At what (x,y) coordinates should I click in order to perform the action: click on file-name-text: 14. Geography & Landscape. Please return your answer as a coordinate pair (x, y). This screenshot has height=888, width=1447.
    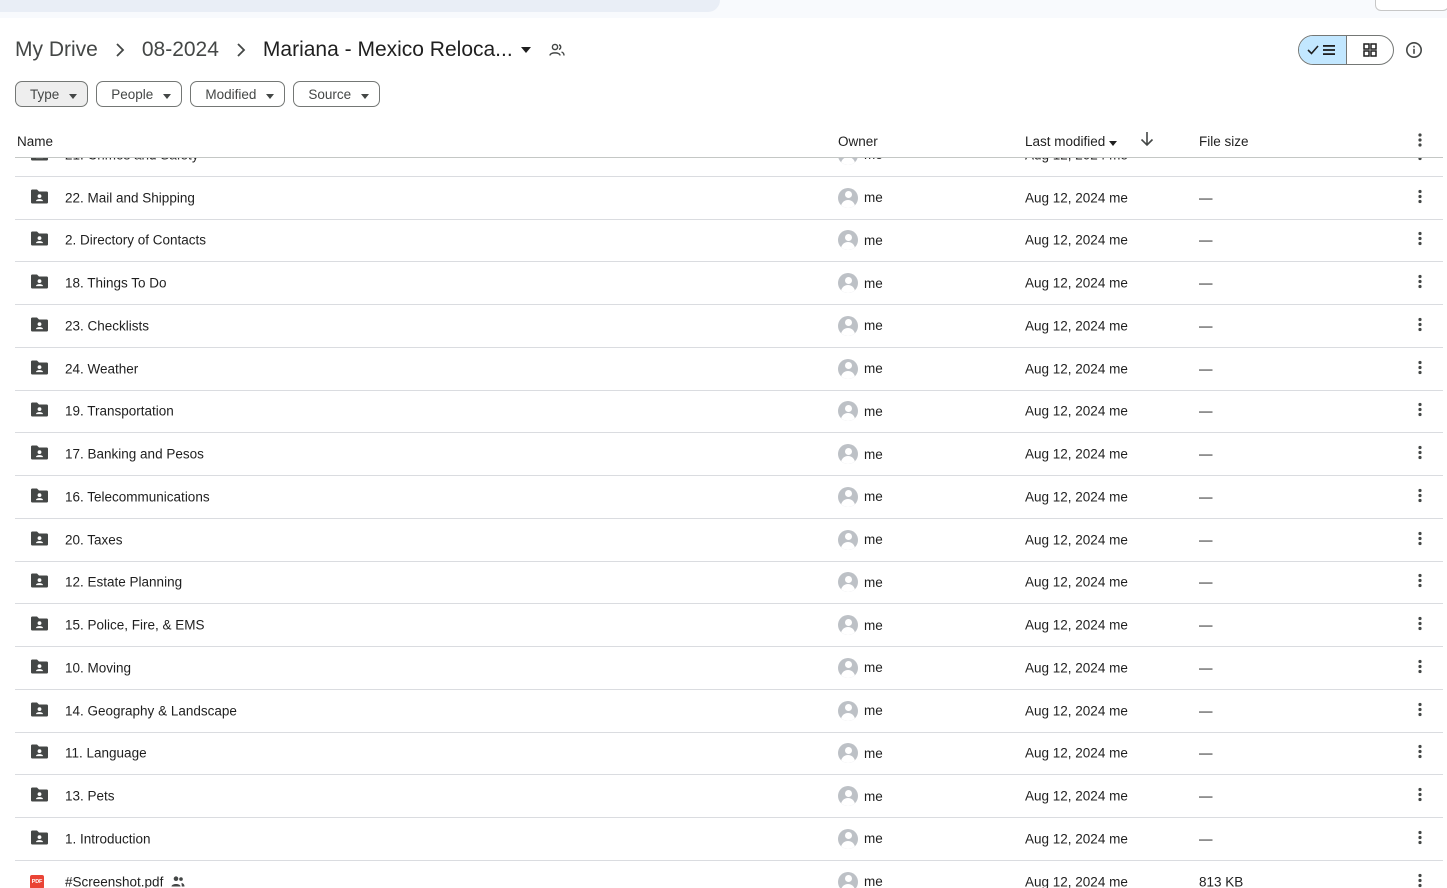
    Looking at the image, I should click on (151, 711).